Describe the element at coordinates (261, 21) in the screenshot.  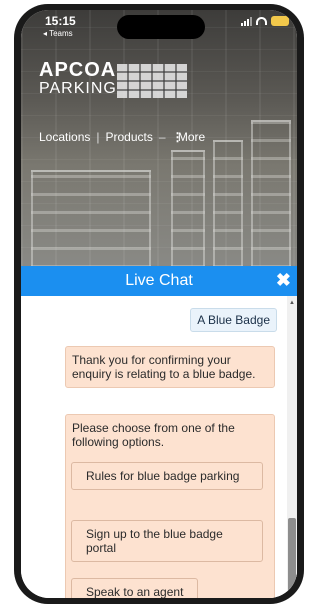
I see `wifi-icon` at that location.